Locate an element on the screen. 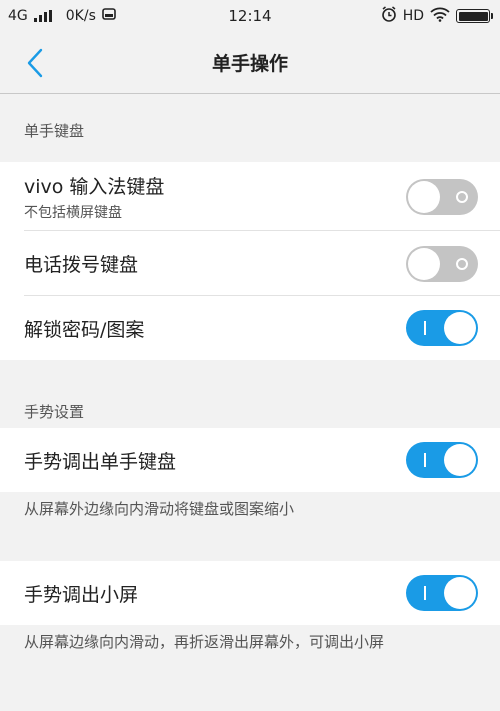 The image size is (500, 711). status-right: HD is located at coordinates (437, 16).